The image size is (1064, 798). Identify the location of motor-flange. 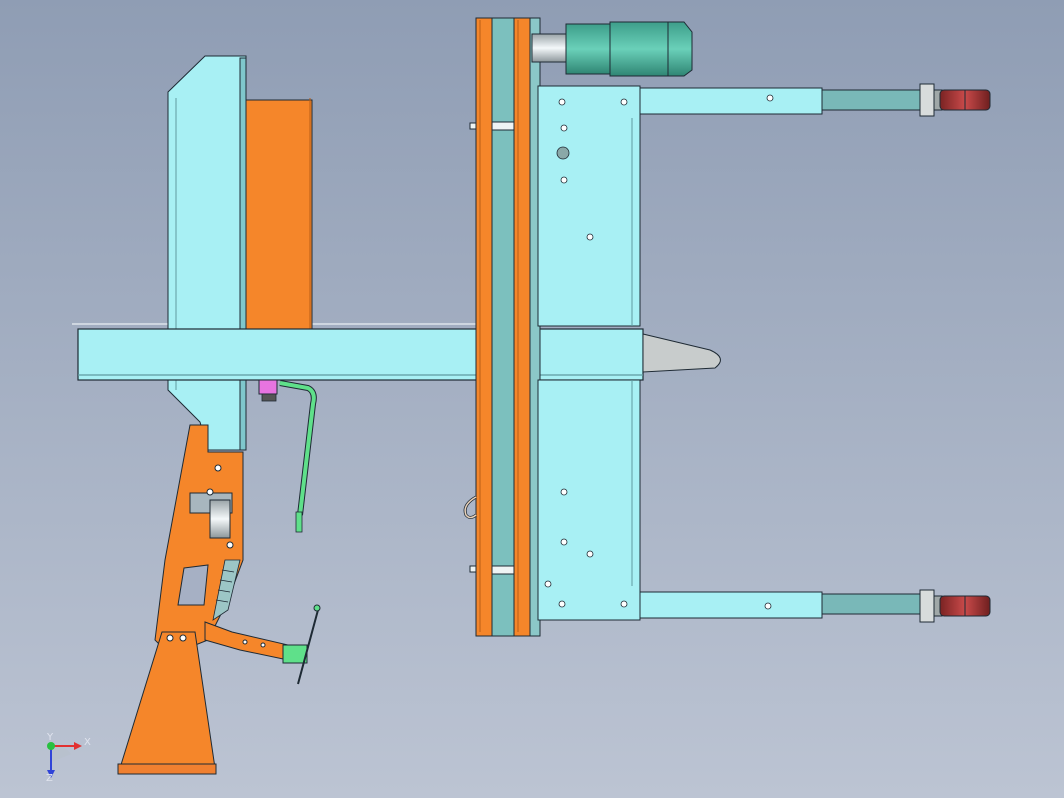
(589, 49).